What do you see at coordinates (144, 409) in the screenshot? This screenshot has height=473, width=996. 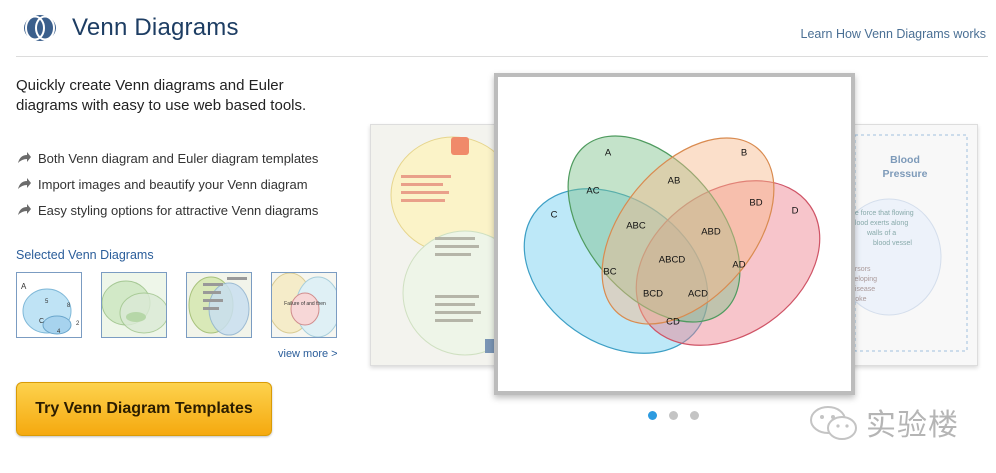 I see `try-templates-button: Try Venn Diagram Templates` at bounding box center [144, 409].